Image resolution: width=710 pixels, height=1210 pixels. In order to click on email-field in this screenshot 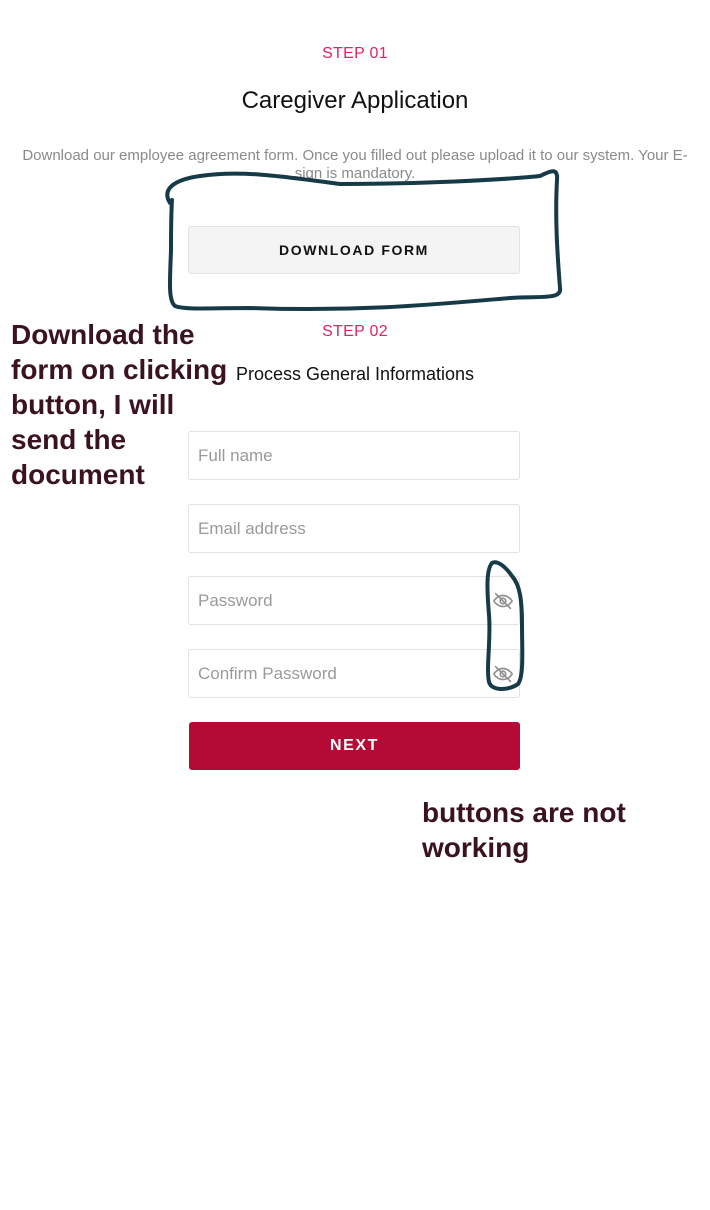, I will do `click(354, 528)`.